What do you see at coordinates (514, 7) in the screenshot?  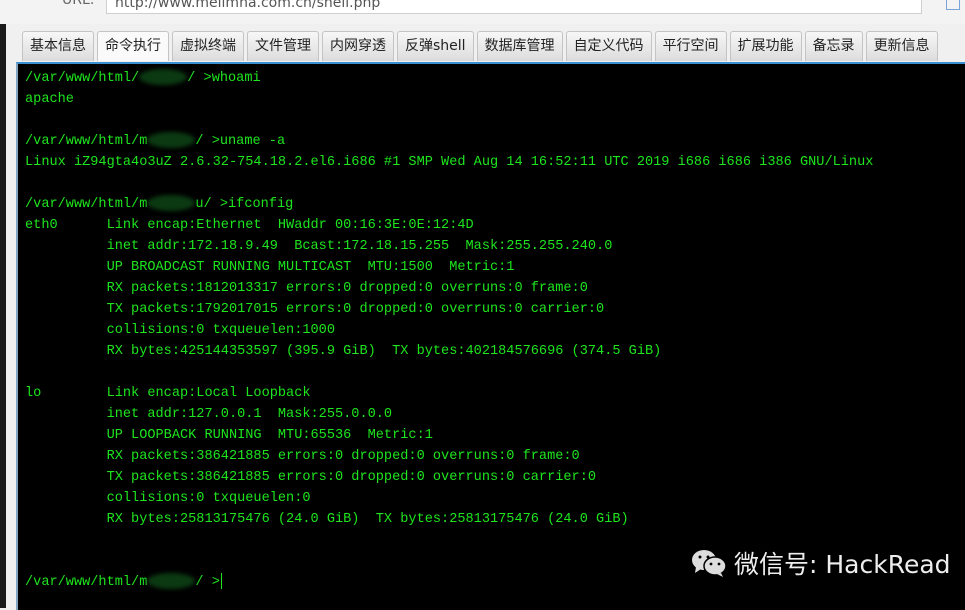 I see `url-input: http://www.meiimna.com.cn/shell.php` at bounding box center [514, 7].